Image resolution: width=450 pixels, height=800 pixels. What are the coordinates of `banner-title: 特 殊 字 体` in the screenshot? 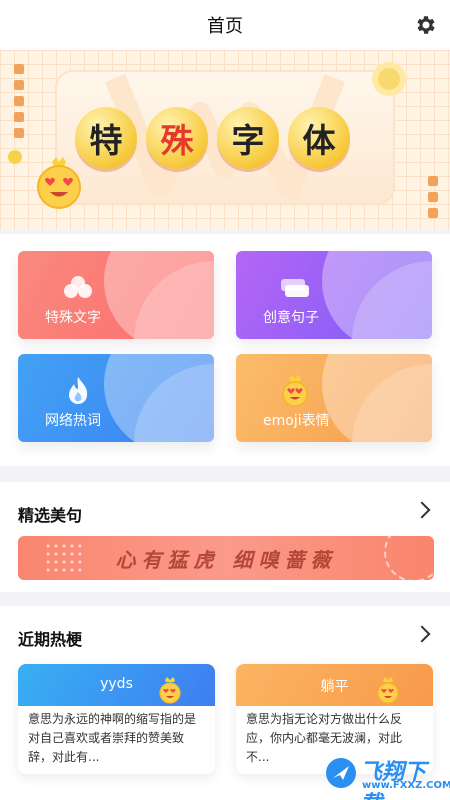 It's located at (212, 138).